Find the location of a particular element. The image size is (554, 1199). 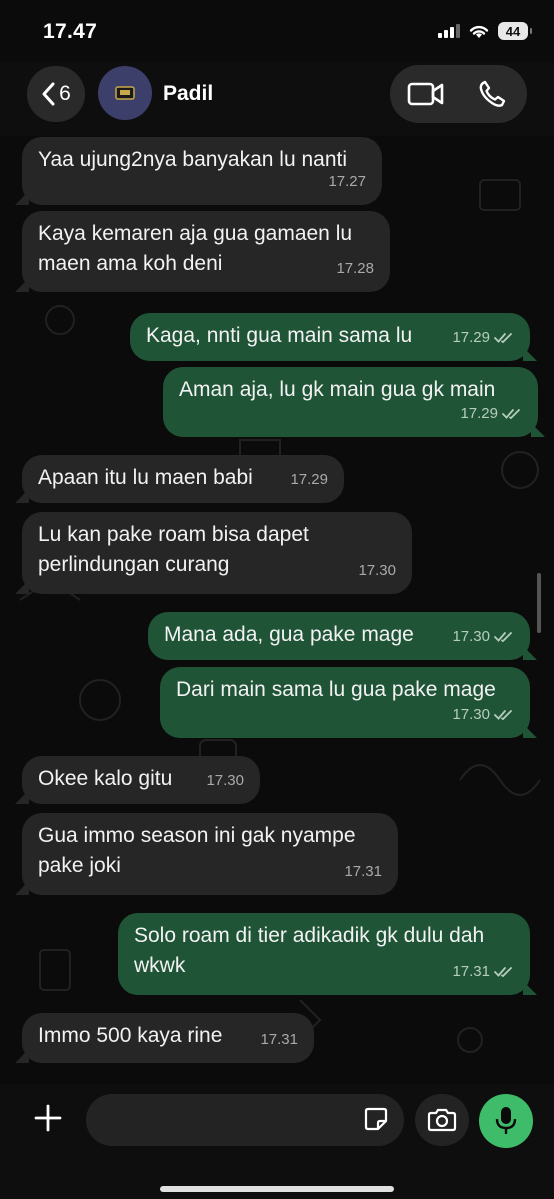

message-line: Mana ada, gua pake mage is located at coordinates (289, 634).